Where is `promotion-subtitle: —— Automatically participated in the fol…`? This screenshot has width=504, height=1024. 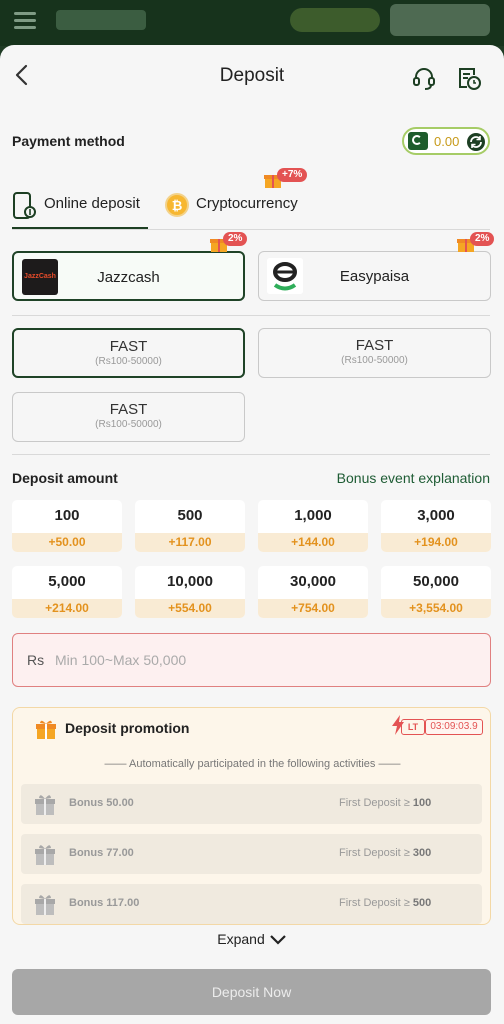 promotion-subtitle: —— Automatically participated in the fol… is located at coordinates (252, 764).